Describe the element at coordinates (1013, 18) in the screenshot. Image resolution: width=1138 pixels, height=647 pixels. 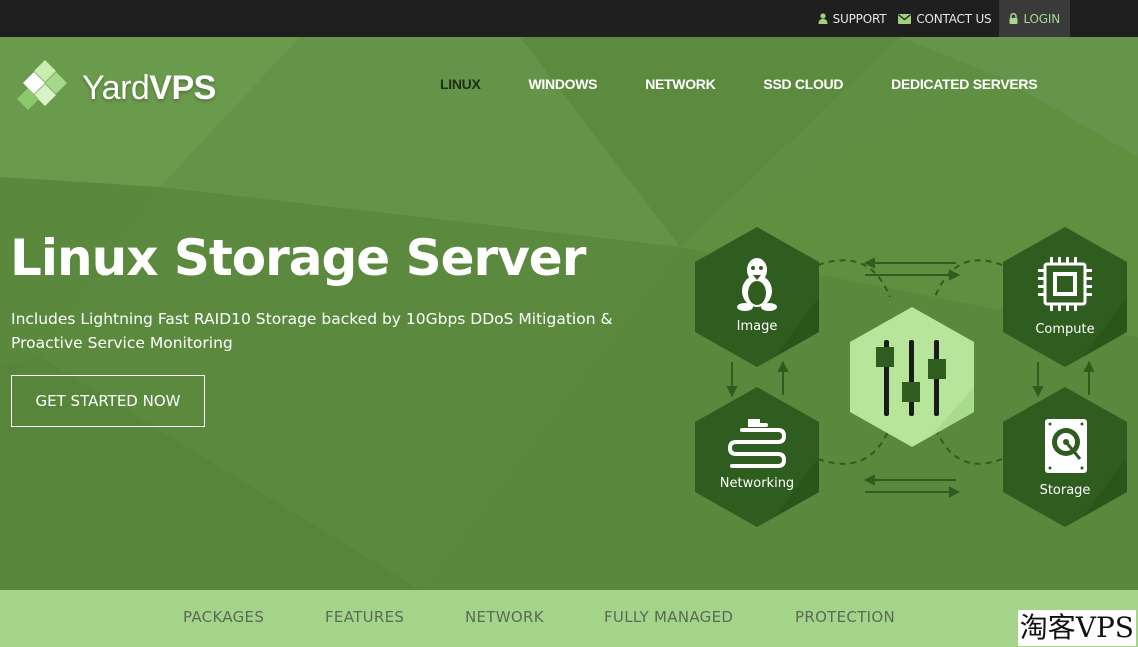
I see `lock-icon` at that location.